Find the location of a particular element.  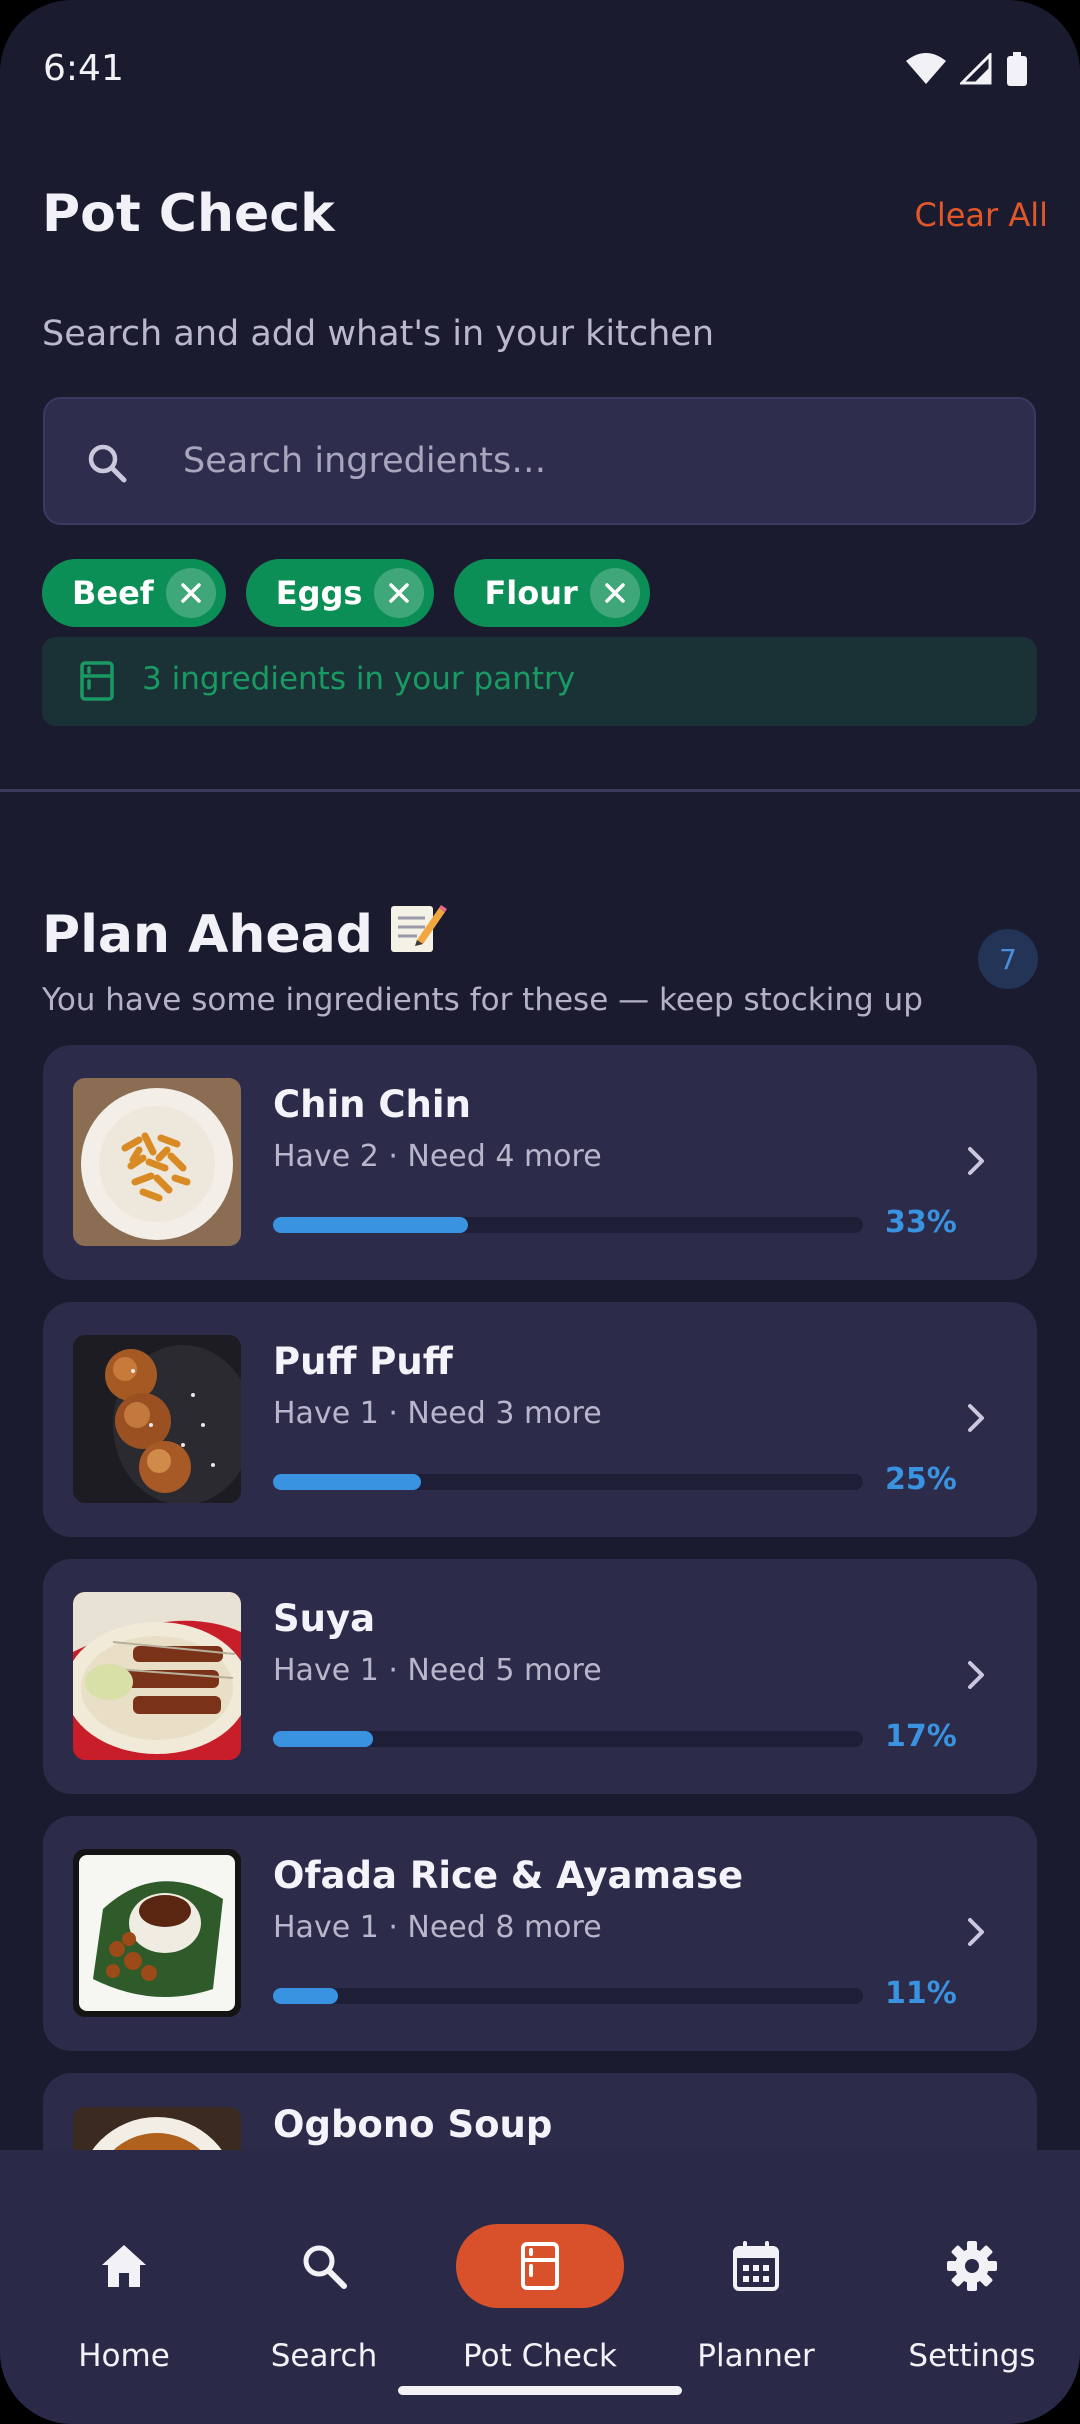

nav-label: Pot Check is located at coordinates (540, 2356).